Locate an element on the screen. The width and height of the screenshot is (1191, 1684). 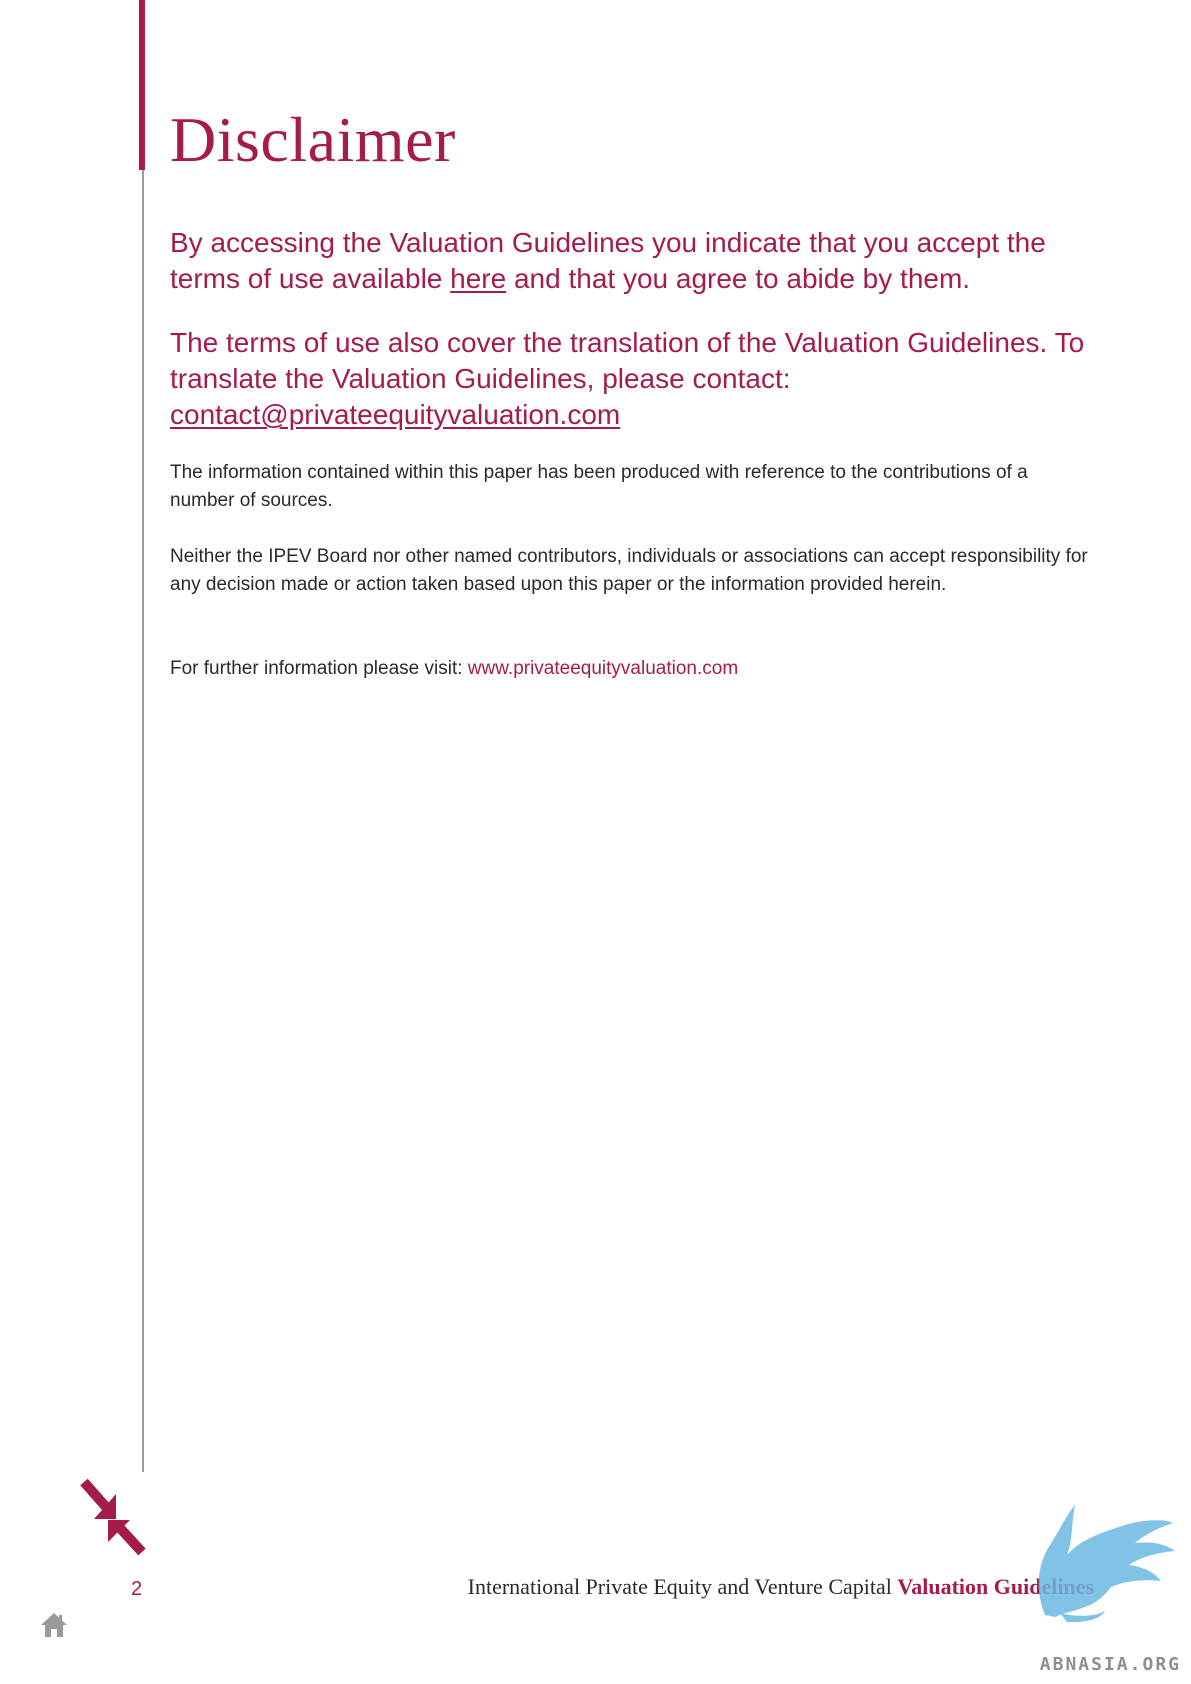
watermark-text: ABNASIA.ORG is located at coordinates (1110, 1664).